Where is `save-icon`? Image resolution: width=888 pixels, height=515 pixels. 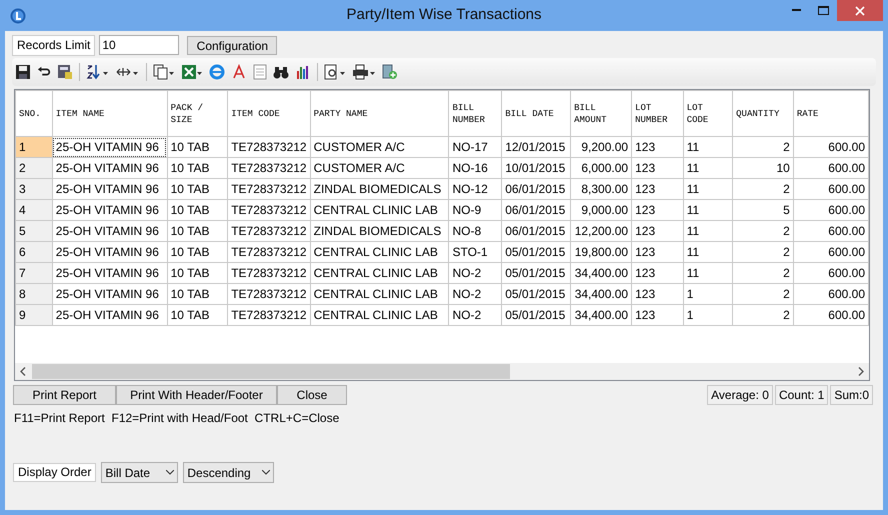 save-icon is located at coordinates (23, 72).